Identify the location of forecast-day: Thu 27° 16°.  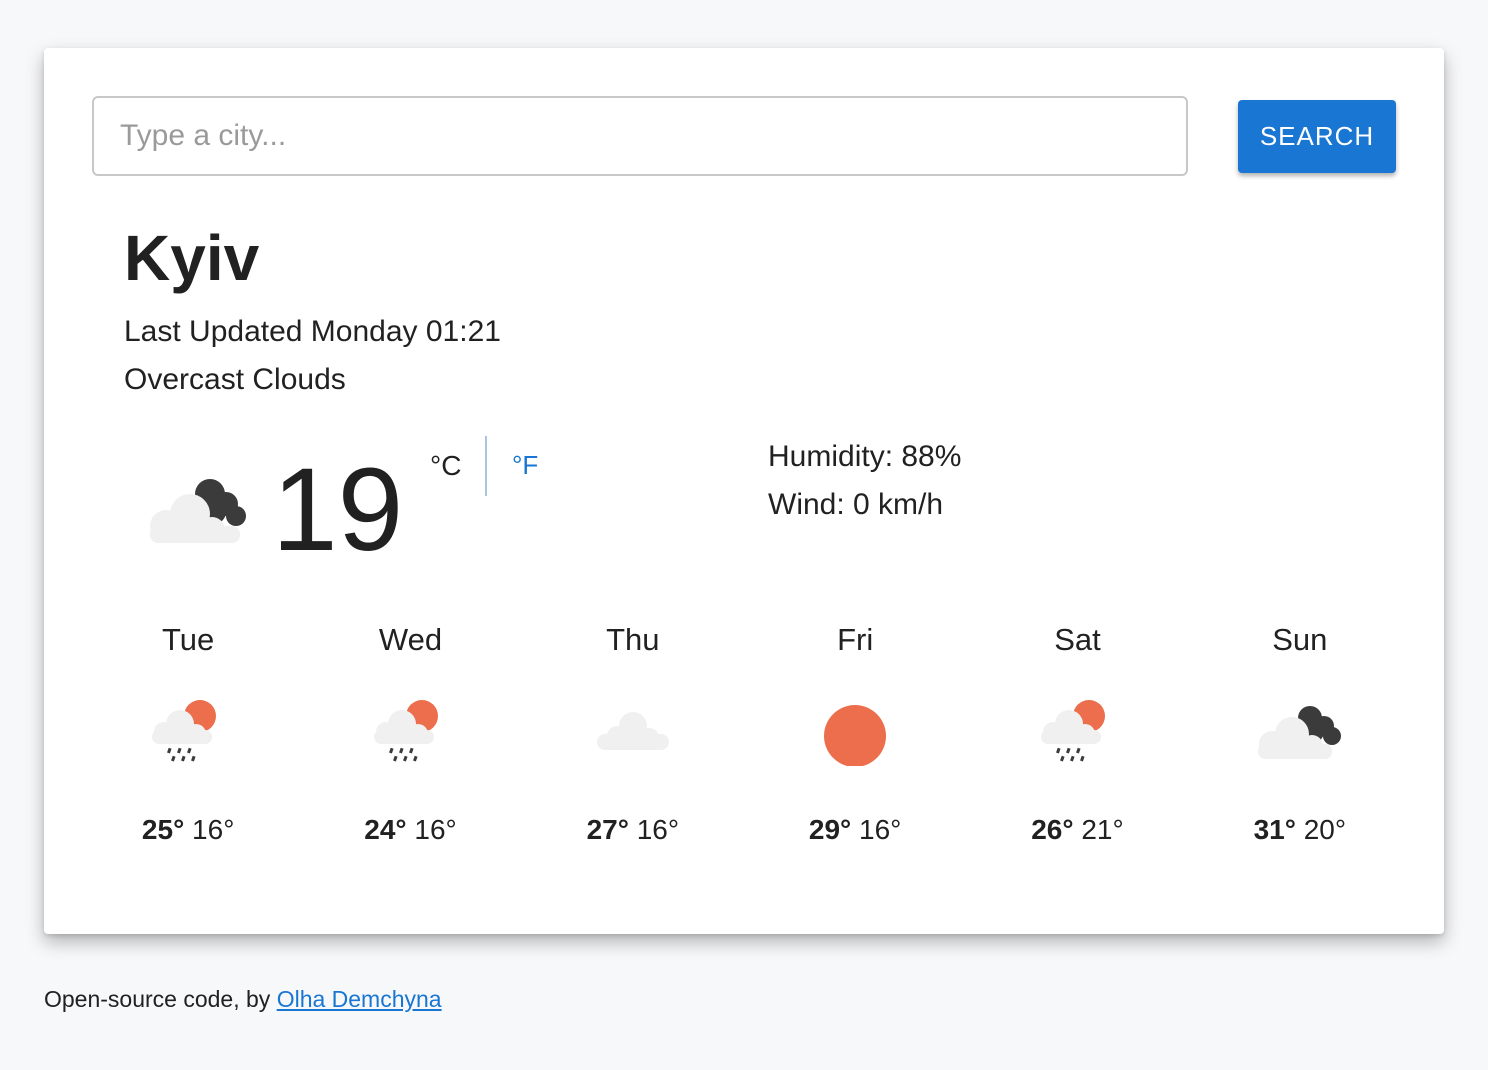
(633, 742).